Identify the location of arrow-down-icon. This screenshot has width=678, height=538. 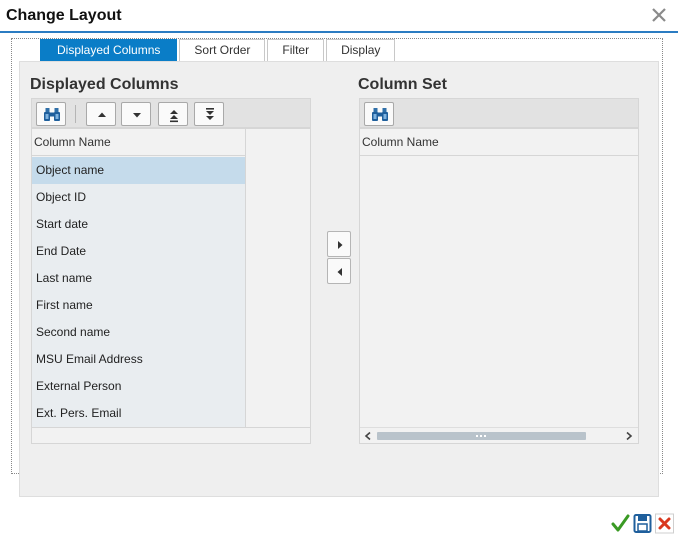
(137, 115).